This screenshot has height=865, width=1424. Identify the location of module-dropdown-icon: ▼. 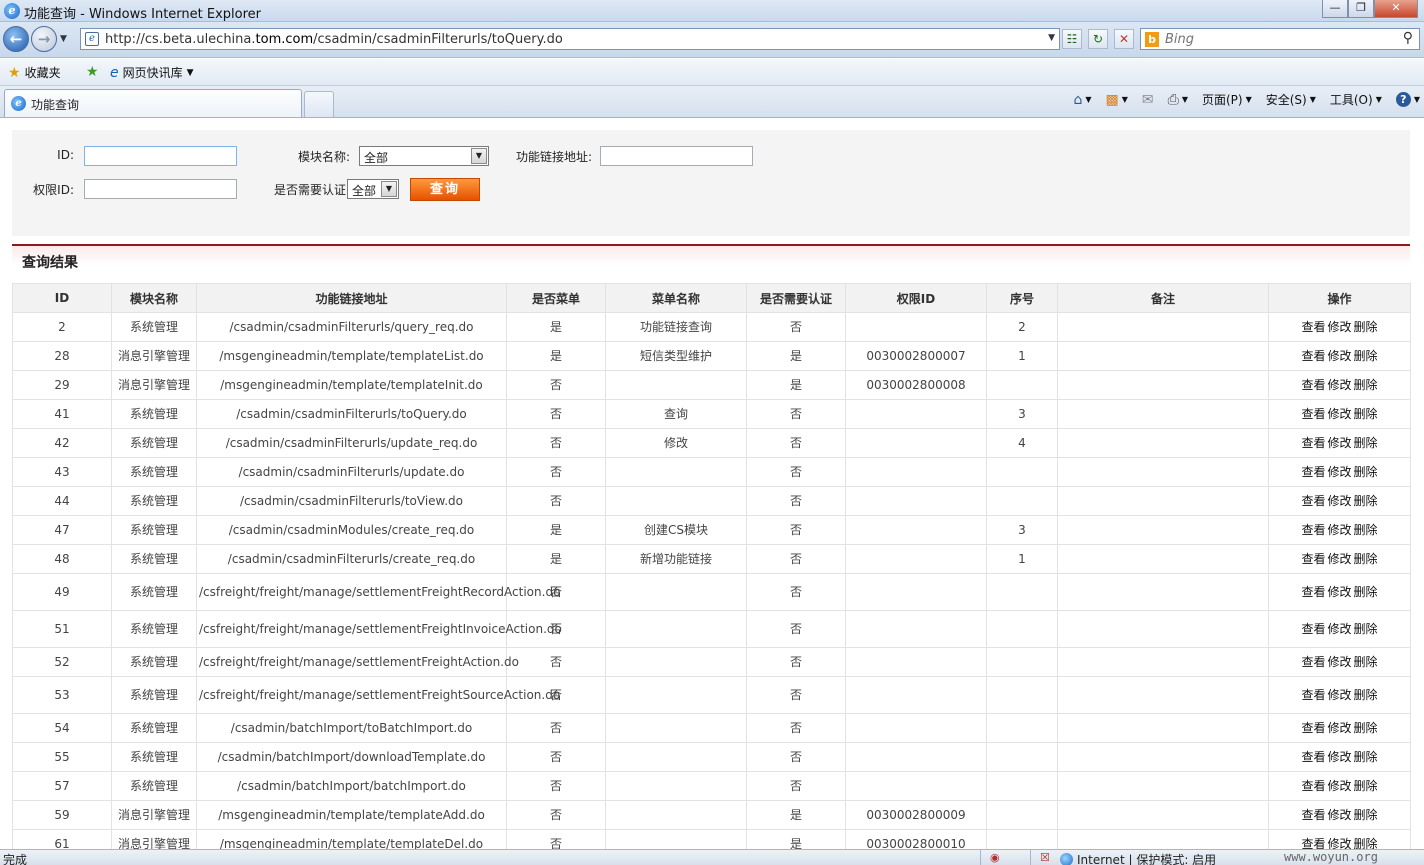
(479, 156).